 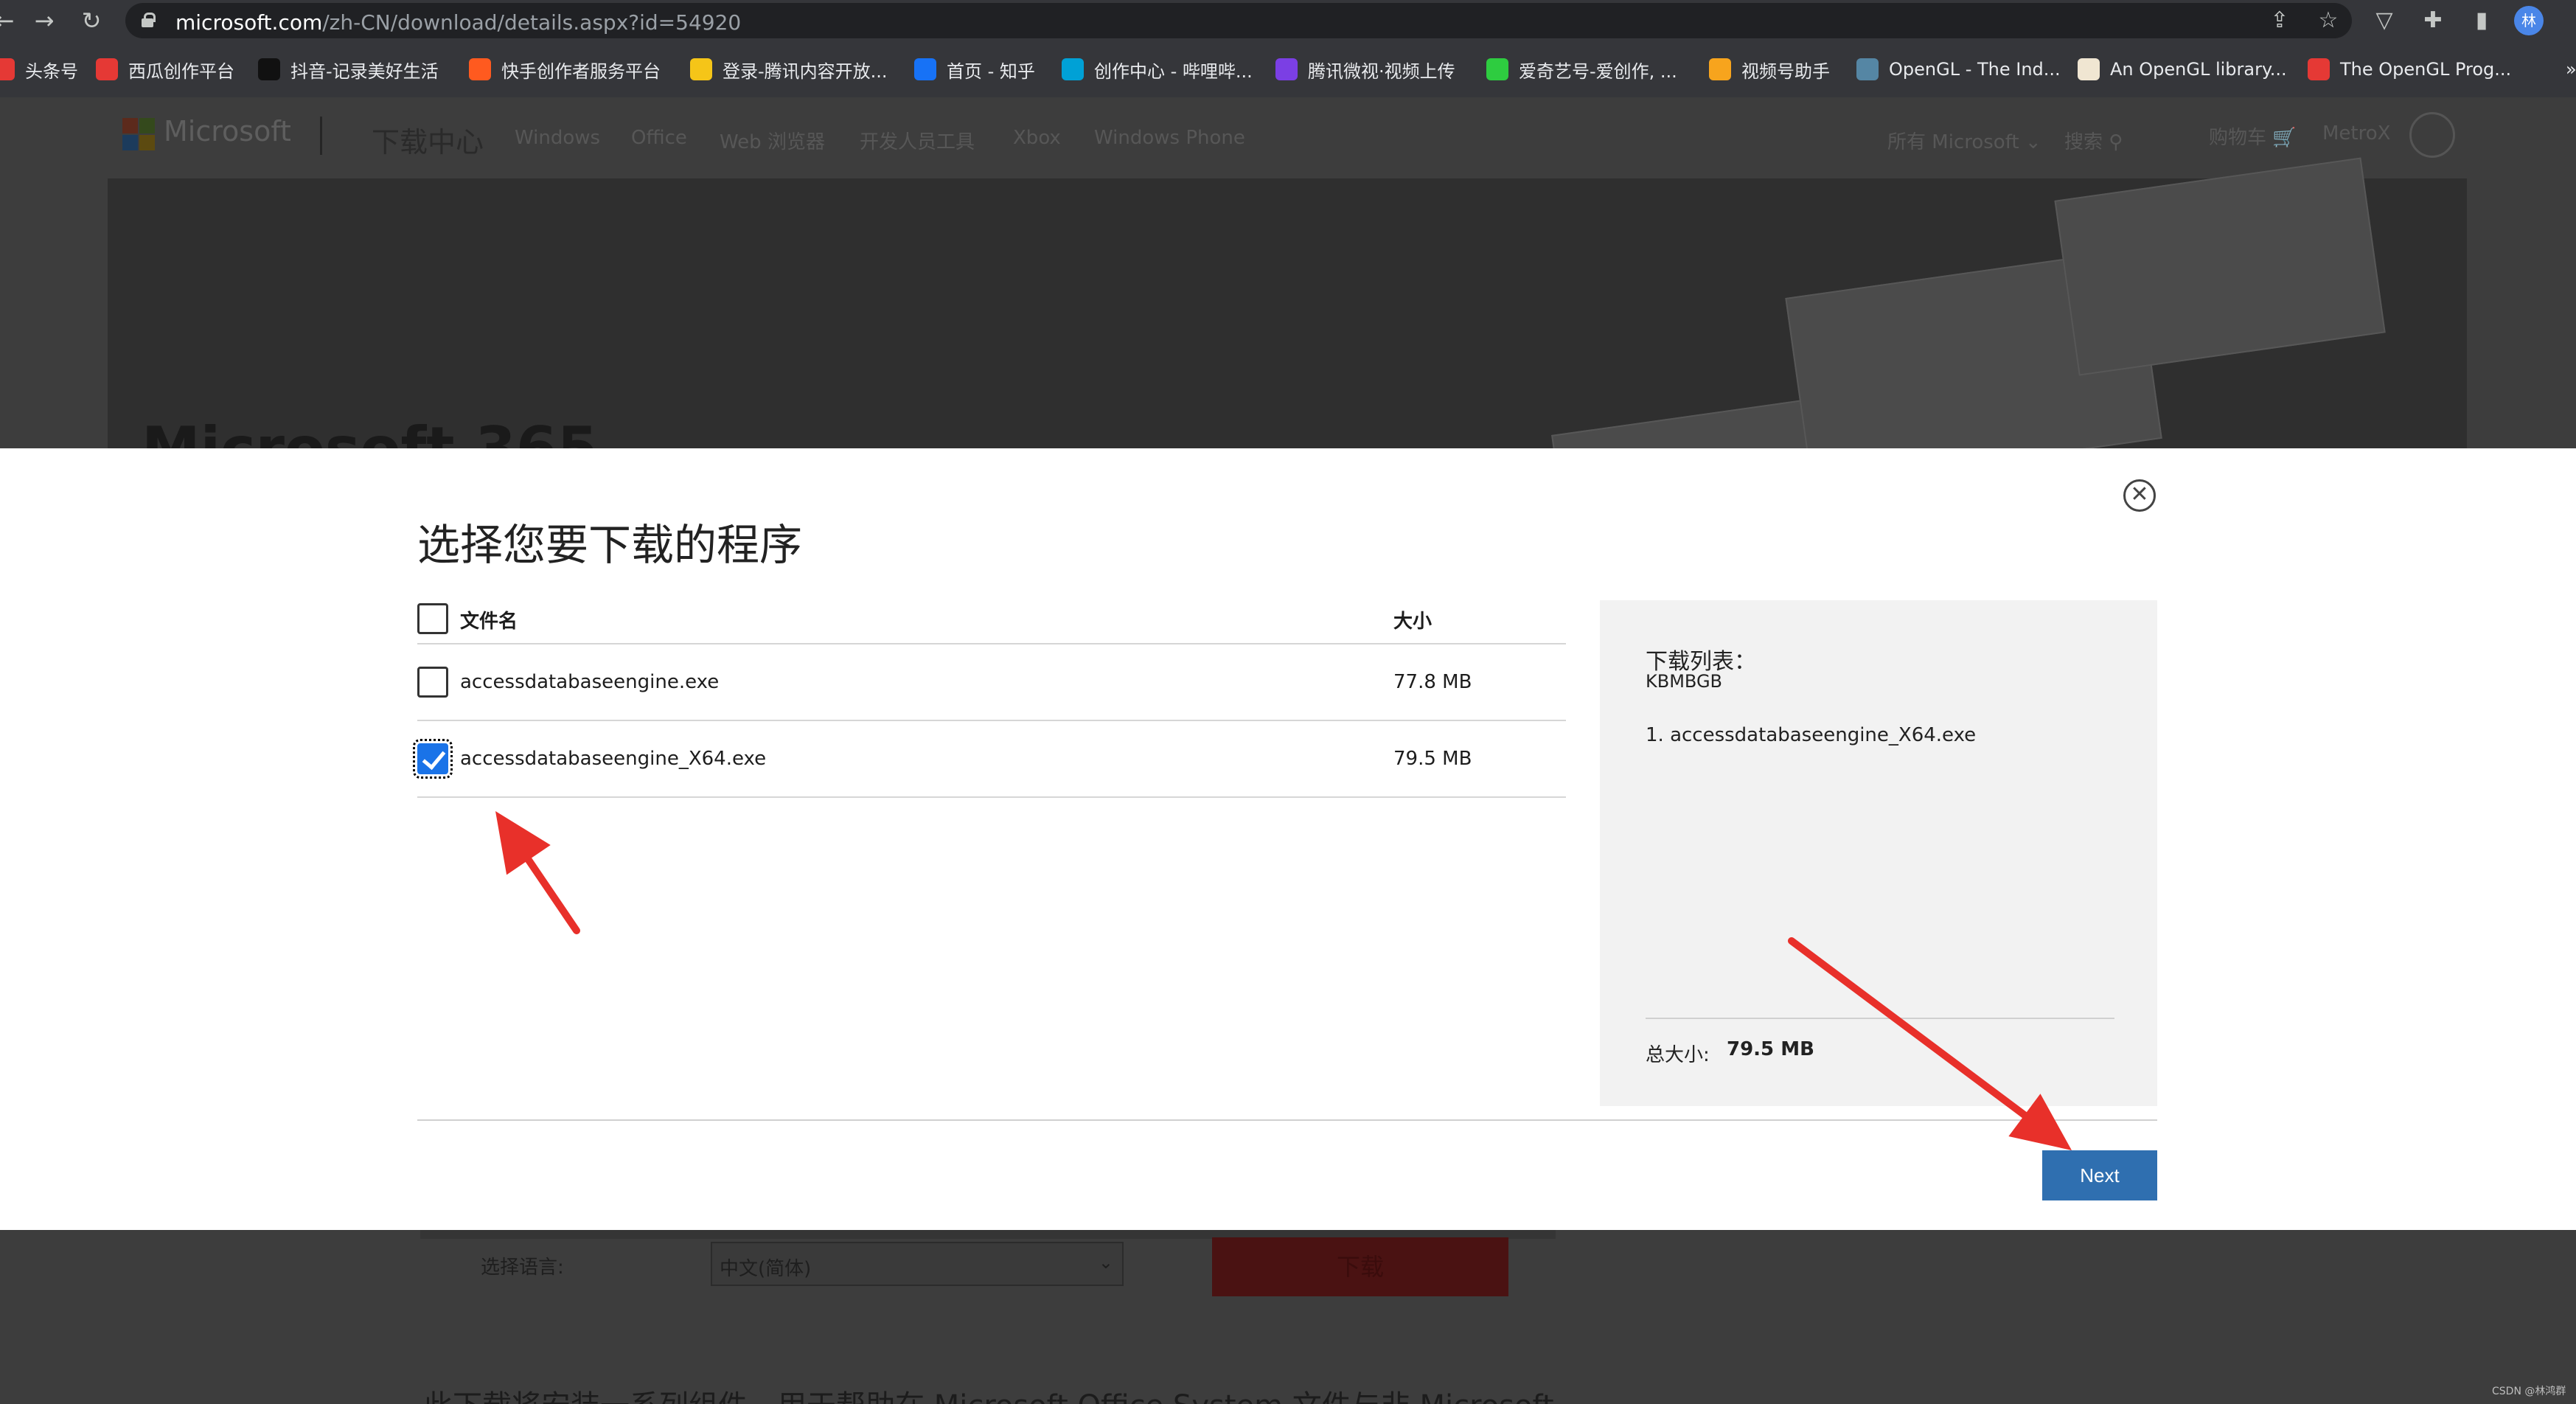 I want to click on dialog-divider, so click(x=1287, y=1120).